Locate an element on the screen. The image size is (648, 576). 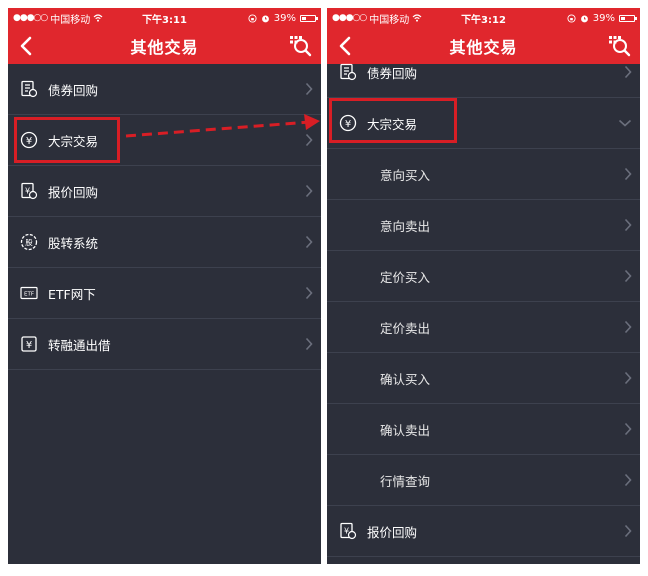
menu-item-label: 确认买入 is located at coordinates (405, 379).